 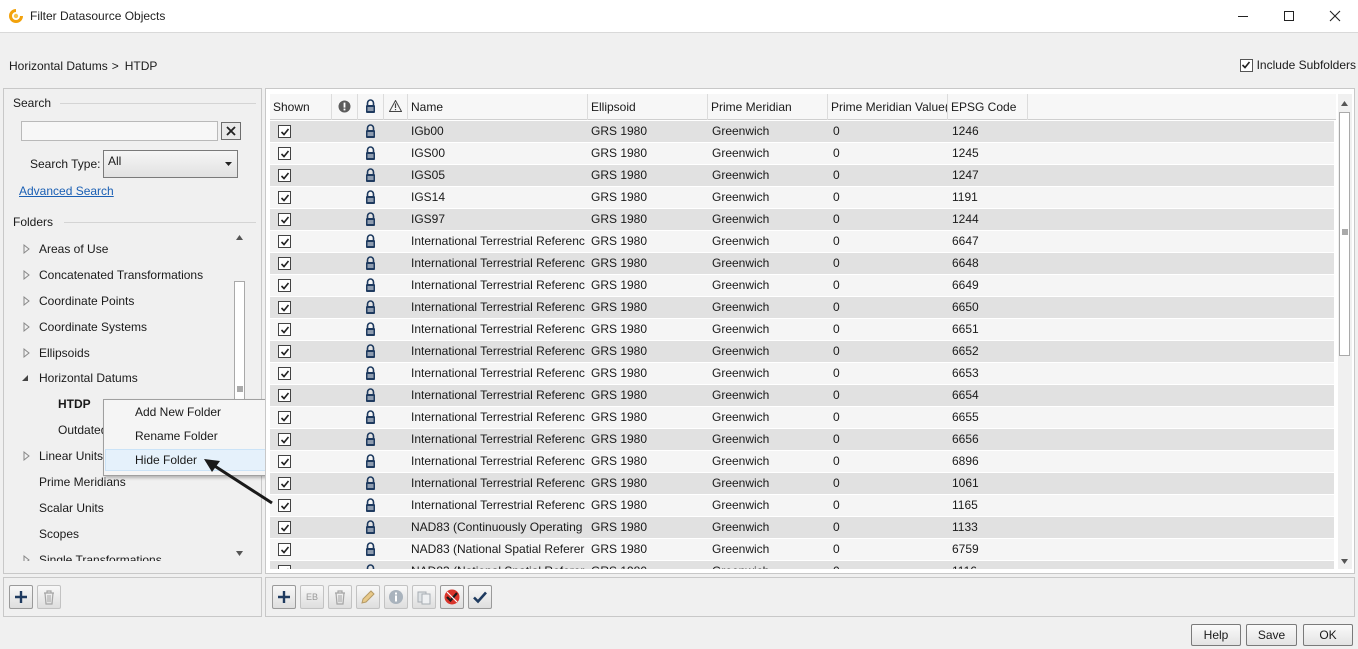 What do you see at coordinates (1271, 635) in the screenshot?
I see `save-button: Save` at bounding box center [1271, 635].